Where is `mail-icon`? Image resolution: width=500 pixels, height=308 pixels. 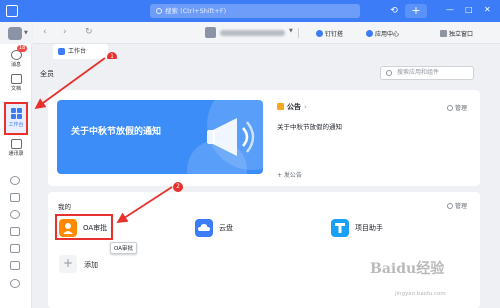 mail-icon is located at coordinates (15, 265).